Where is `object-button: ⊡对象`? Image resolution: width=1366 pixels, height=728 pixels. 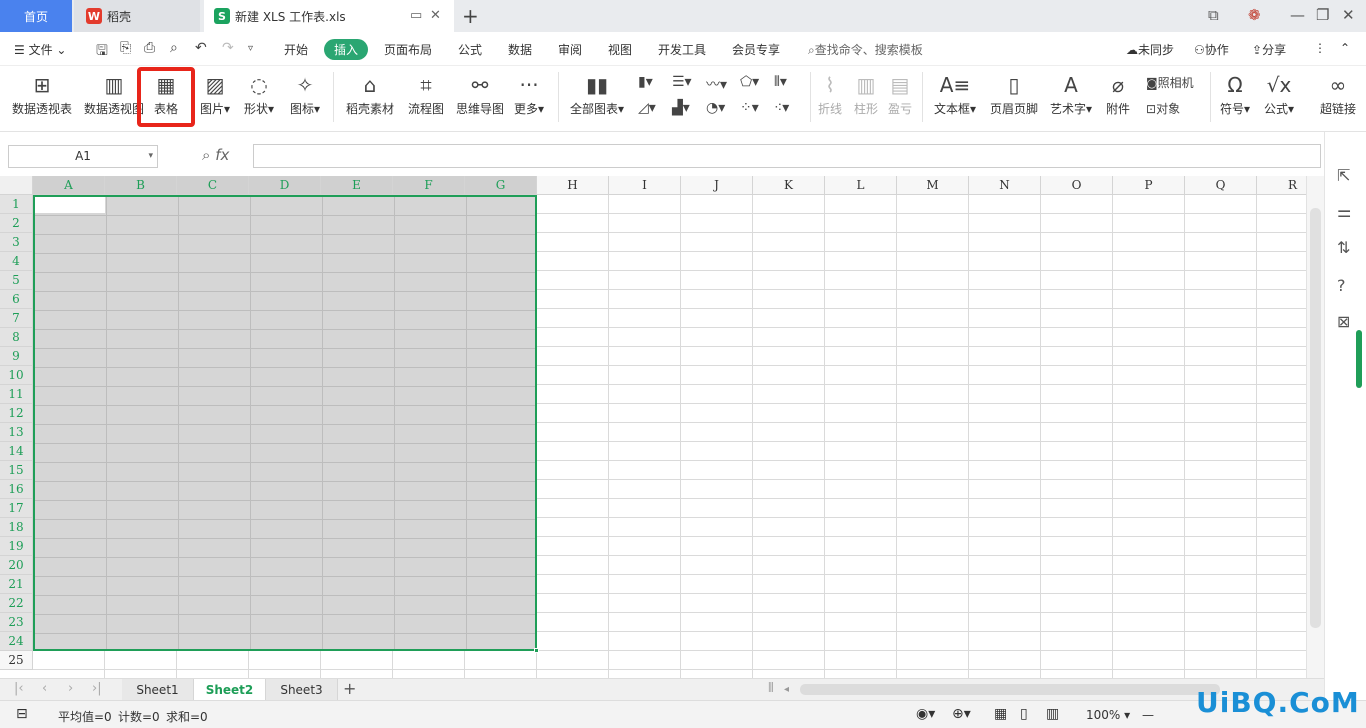
object-button: ⊡对象 is located at coordinates (1163, 108).